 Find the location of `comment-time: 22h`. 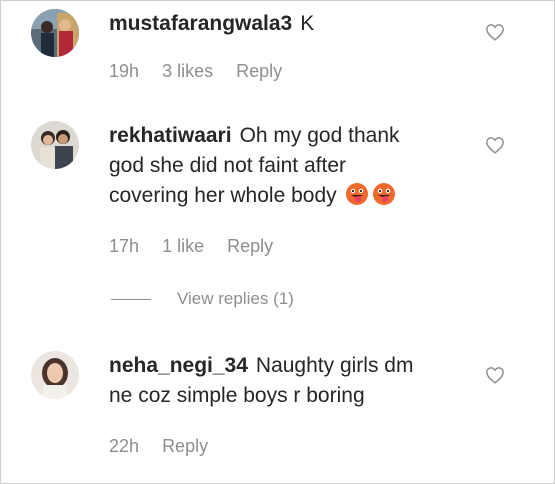

comment-time: 22h is located at coordinates (124, 446).